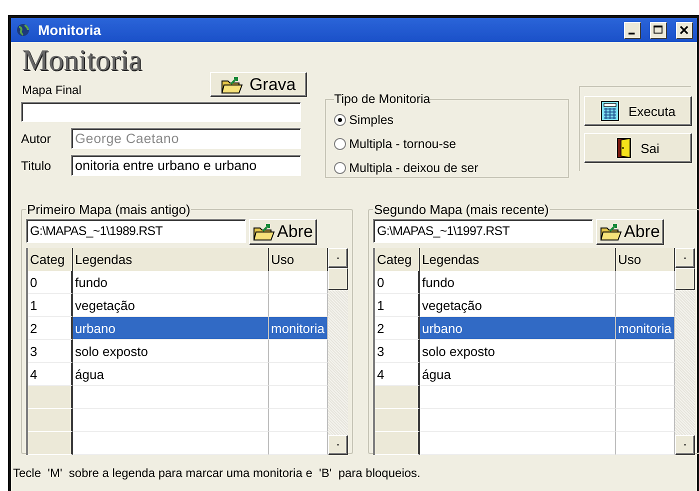 This screenshot has height=491, width=699. I want to click on window-title: Monitoria, so click(70, 30).